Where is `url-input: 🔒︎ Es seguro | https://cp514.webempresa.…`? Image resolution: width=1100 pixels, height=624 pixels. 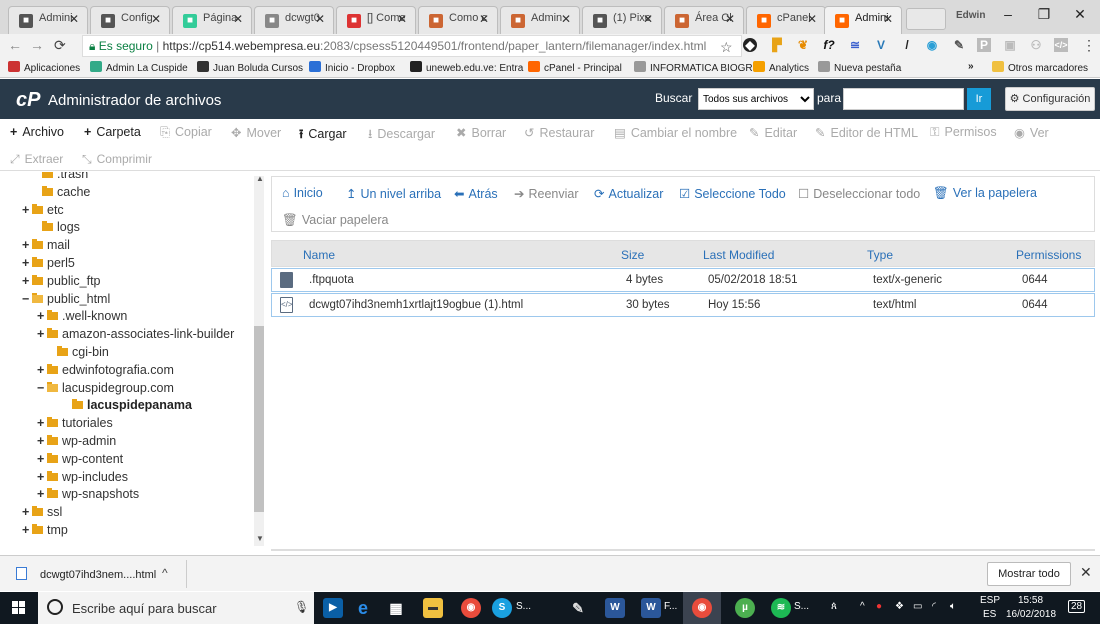 url-input: 🔒︎ Es seguro | https://cp514.webempresa.… is located at coordinates (412, 46).